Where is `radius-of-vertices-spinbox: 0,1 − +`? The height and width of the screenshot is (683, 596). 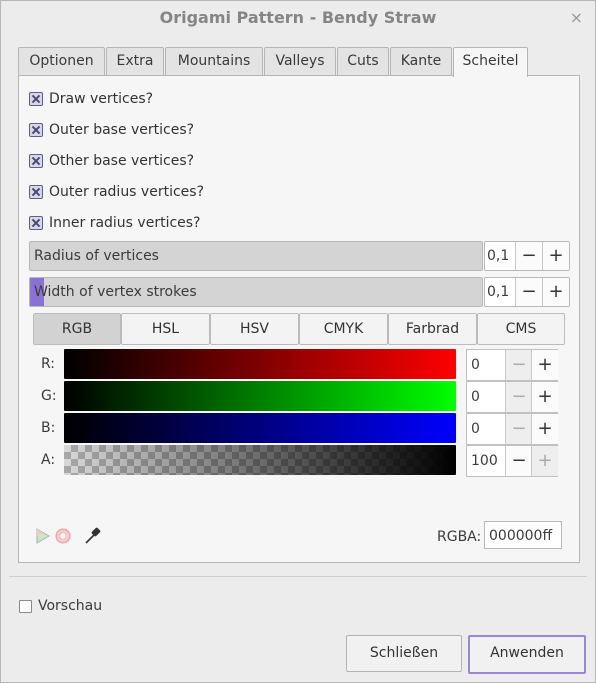
radius-of-vertices-spinbox: 0,1 − + is located at coordinates (527, 256).